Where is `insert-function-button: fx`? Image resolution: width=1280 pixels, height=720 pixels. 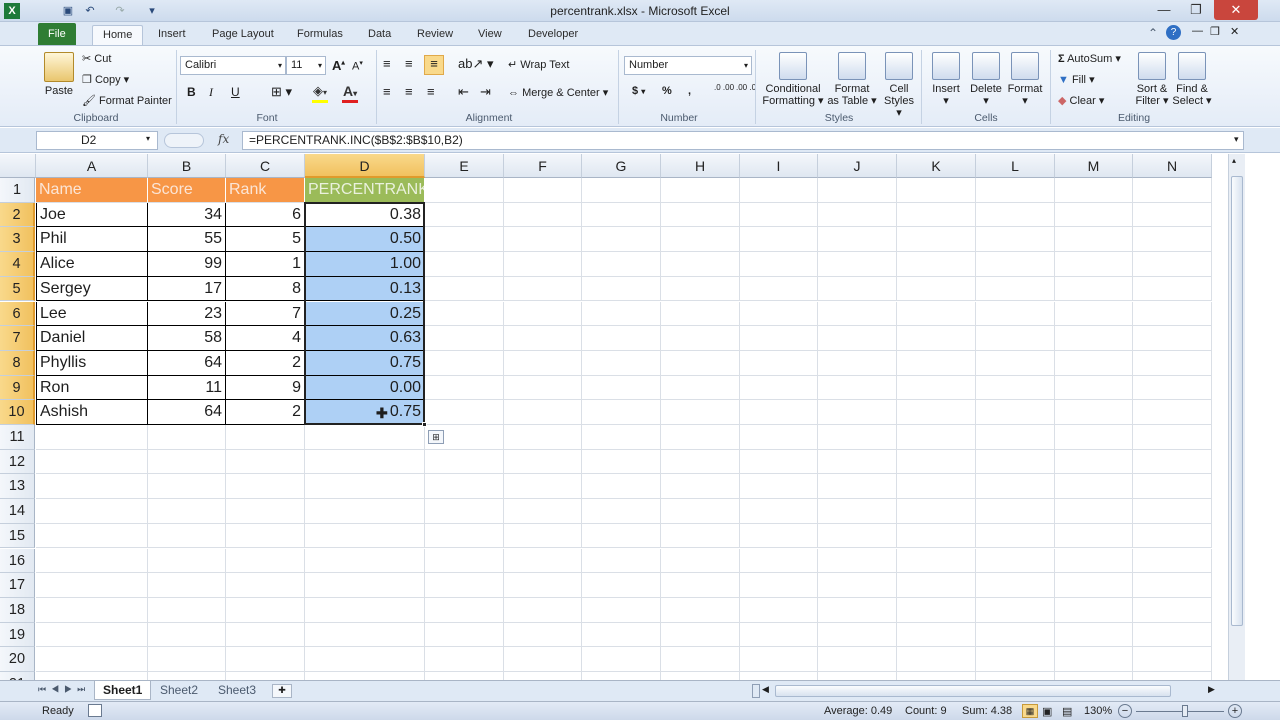
insert-function-button: fx is located at coordinates (223, 139).